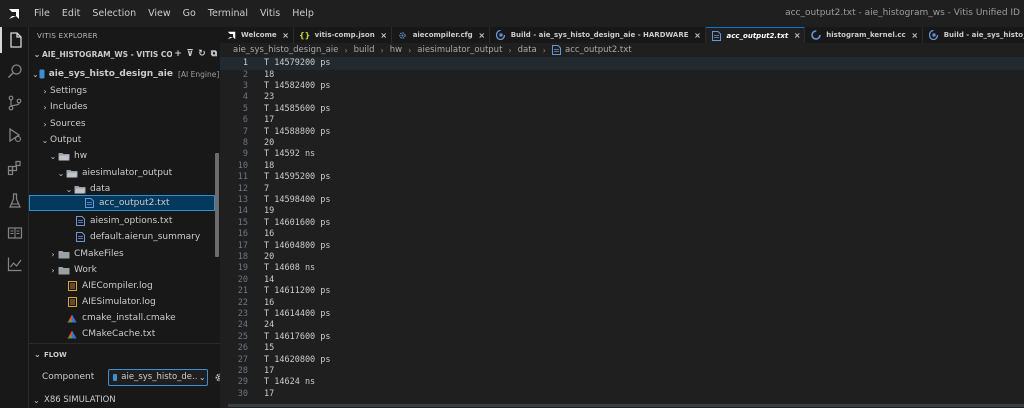  What do you see at coordinates (245, 97) in the screenshot?
I see `line-number: 4` at bounding box center [245, 97].